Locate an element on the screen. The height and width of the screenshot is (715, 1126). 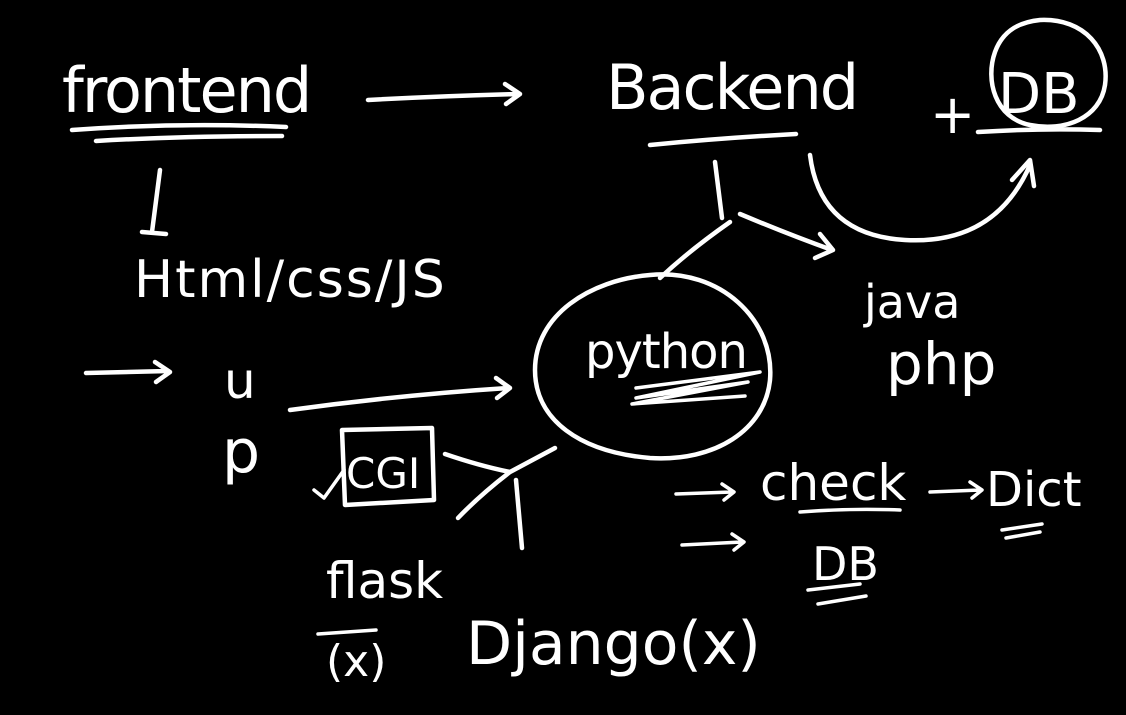
label-check: check is located at coordinates (833, 483).